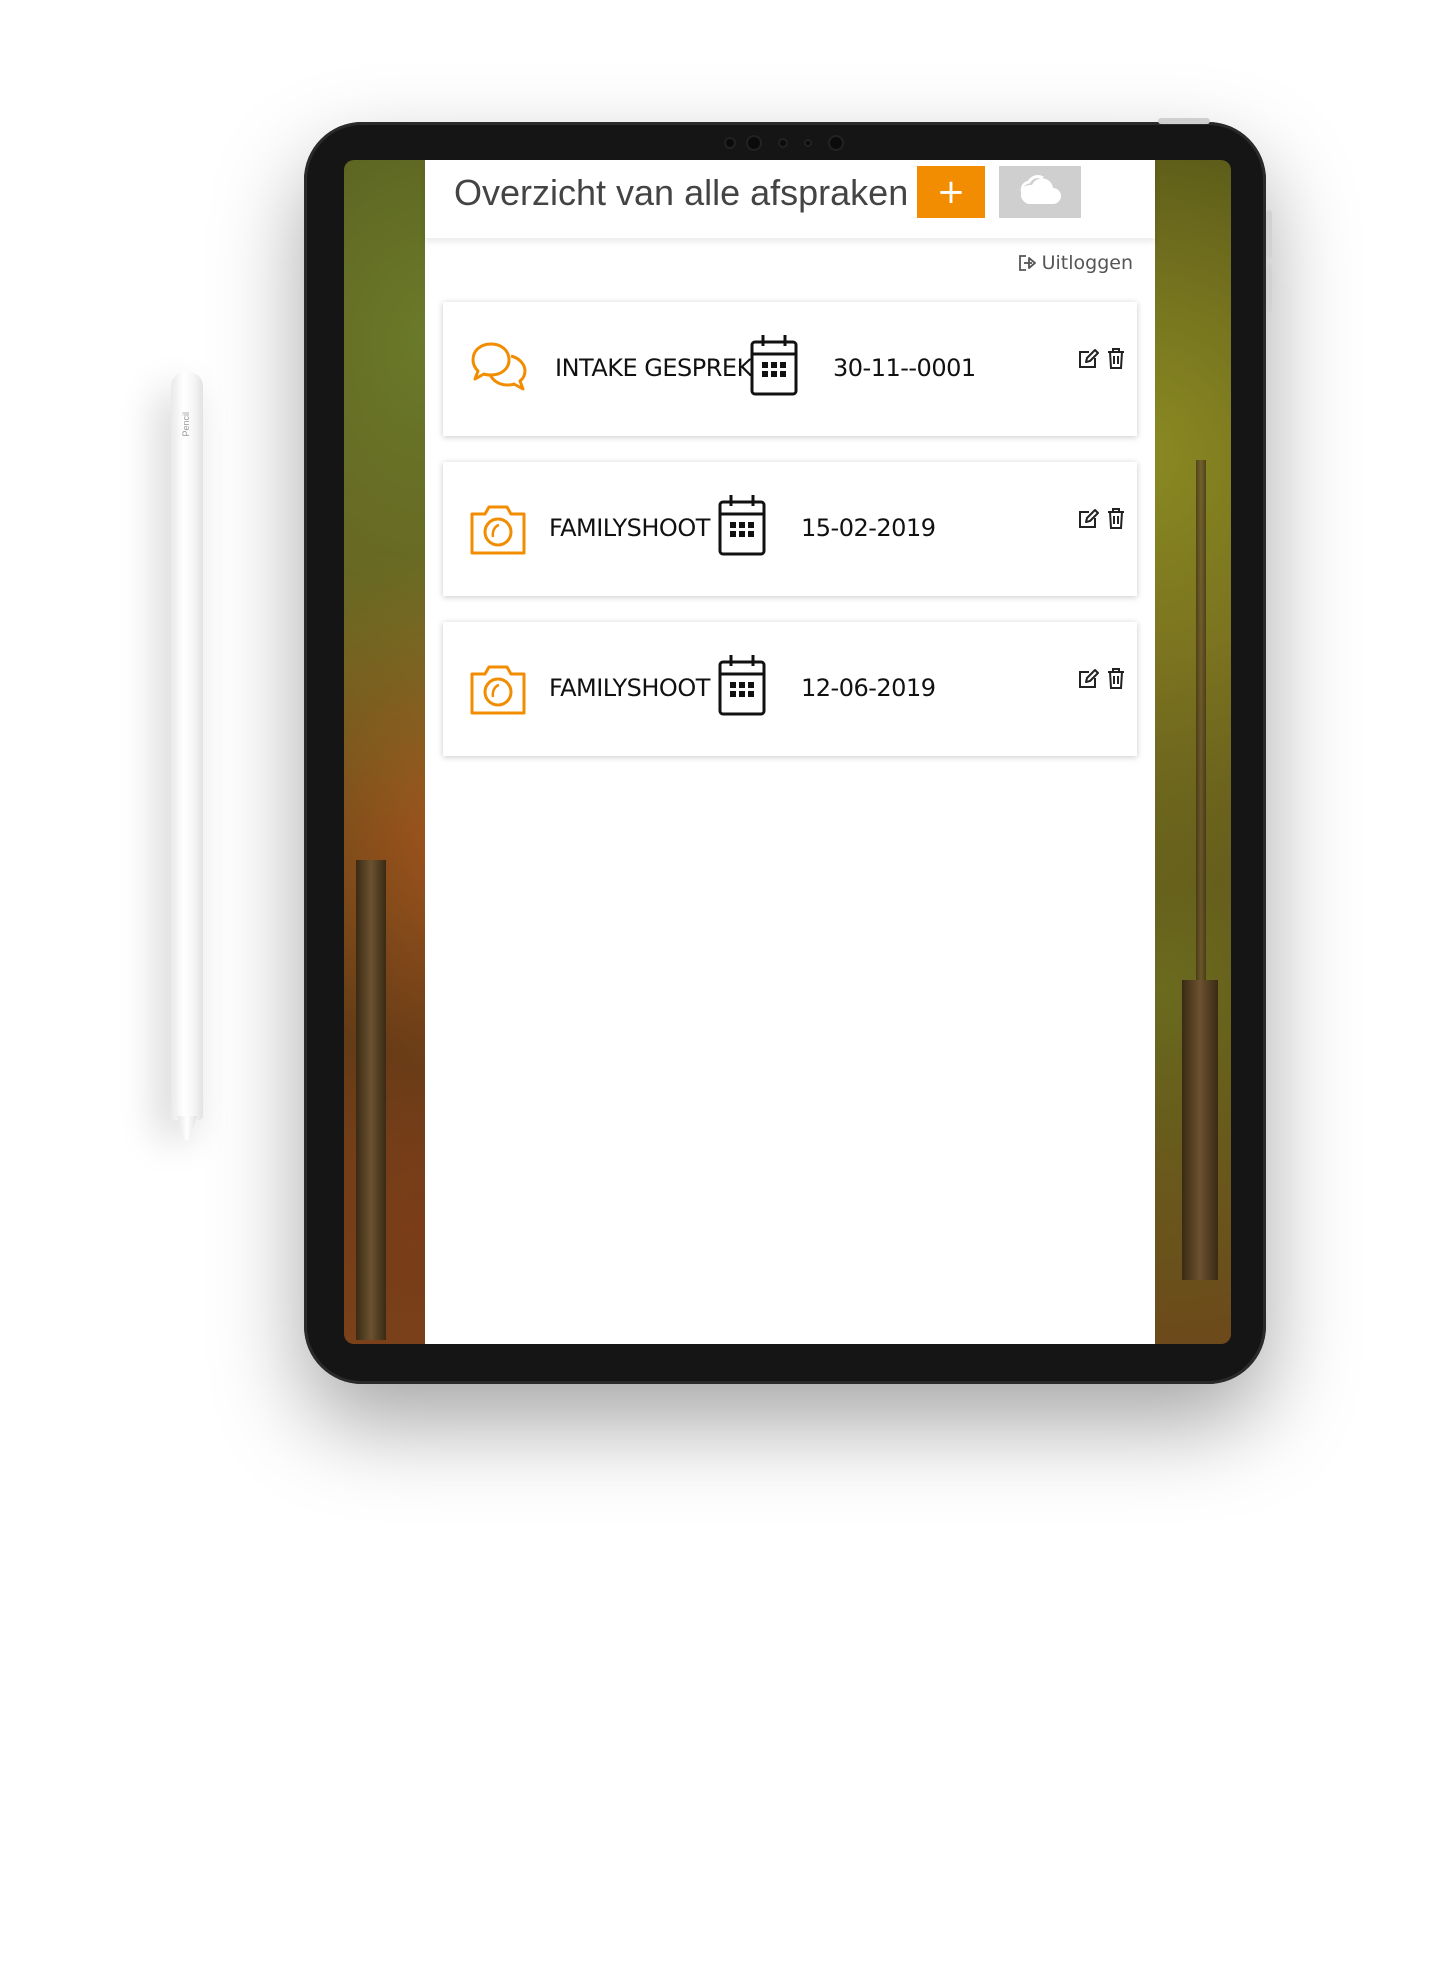 The image size is (1442, 1974). What do you see at coordinates (681, 192) in the screenshot?
I see `page-title: Overzicht van alle afspraken` at bounding box center [681, 192].